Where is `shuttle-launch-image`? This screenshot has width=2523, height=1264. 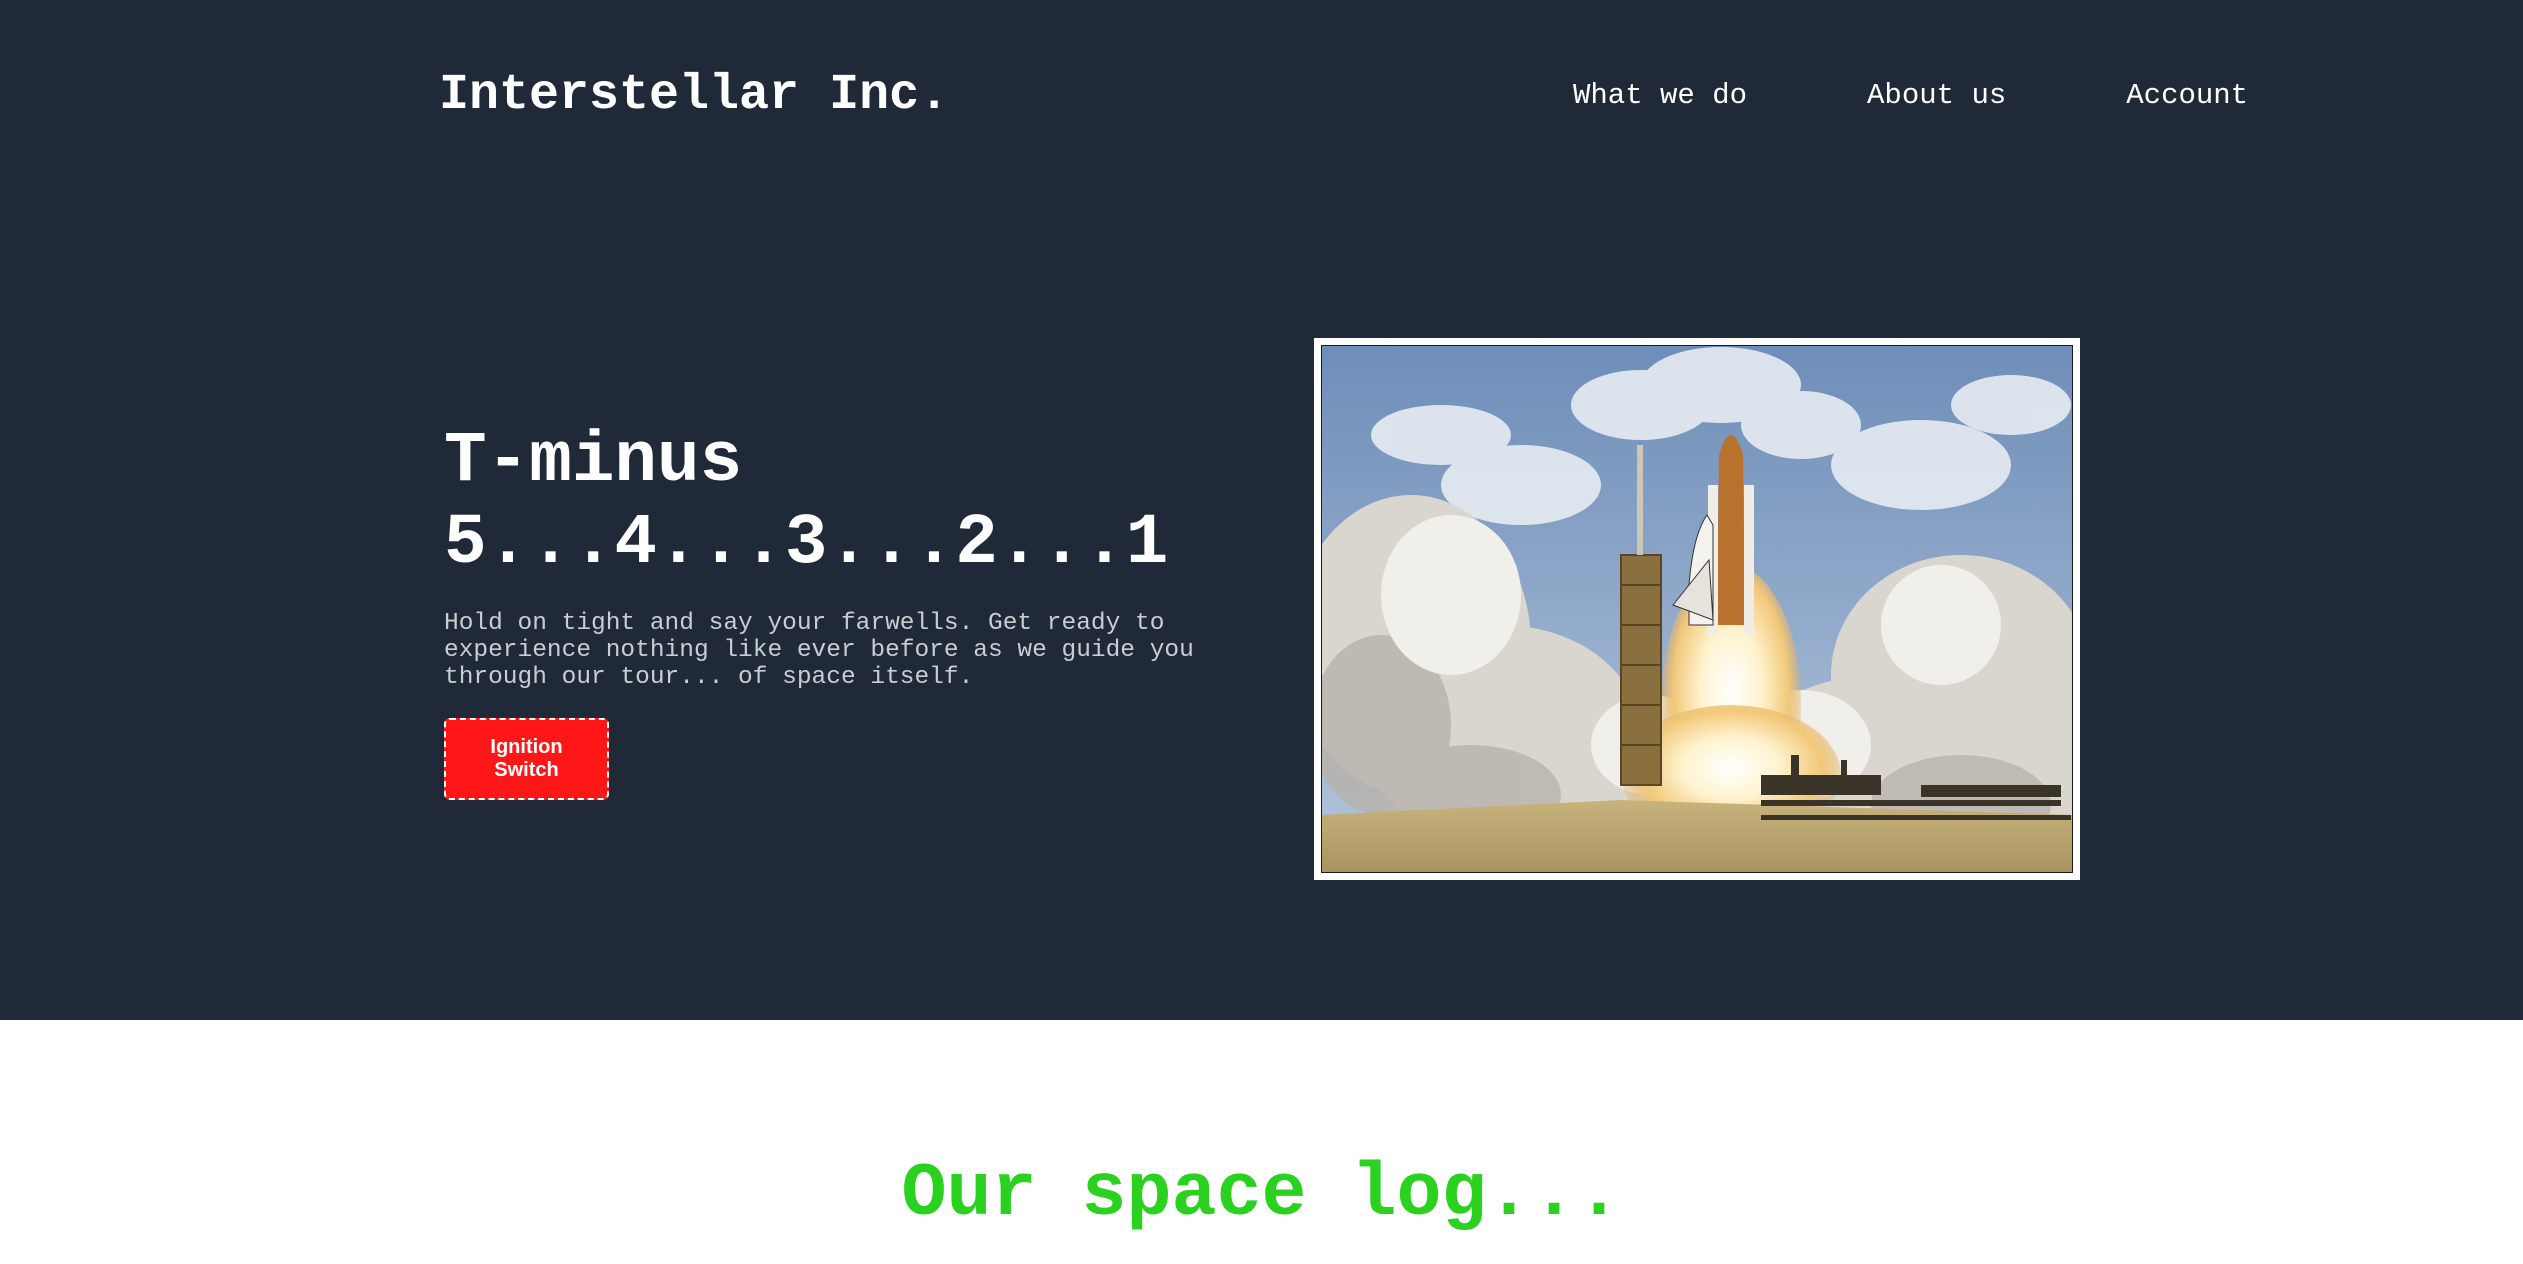 shuttle-launch-image is located at coordinates (1697, 609).